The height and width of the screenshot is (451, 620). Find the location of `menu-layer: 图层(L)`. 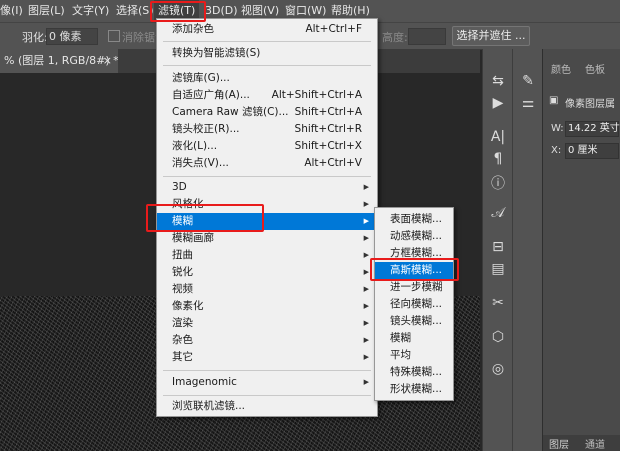

menu-layer: 图层(L) is located at coordinates (46, 11).